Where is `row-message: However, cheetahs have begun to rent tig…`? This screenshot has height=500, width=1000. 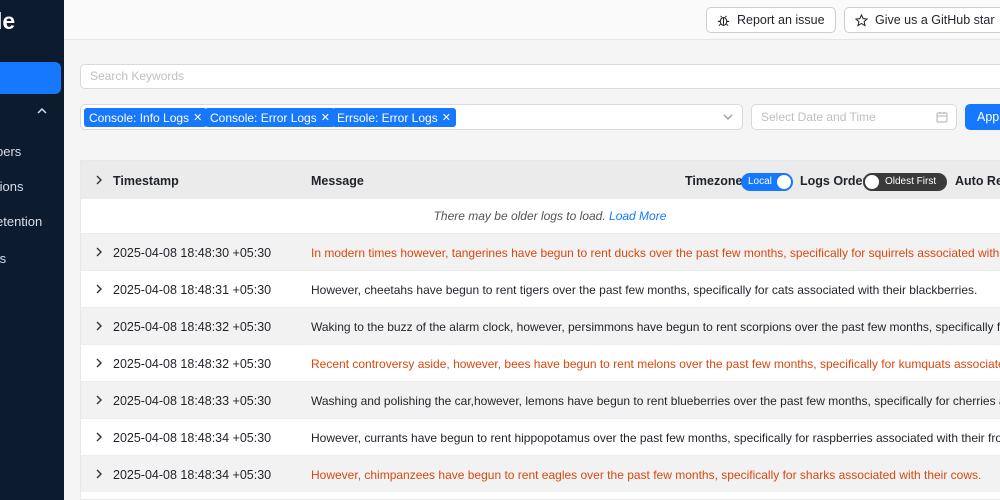 row-message: However, cheetahs have begun to rent tig… is located at coordinates (644, 290).